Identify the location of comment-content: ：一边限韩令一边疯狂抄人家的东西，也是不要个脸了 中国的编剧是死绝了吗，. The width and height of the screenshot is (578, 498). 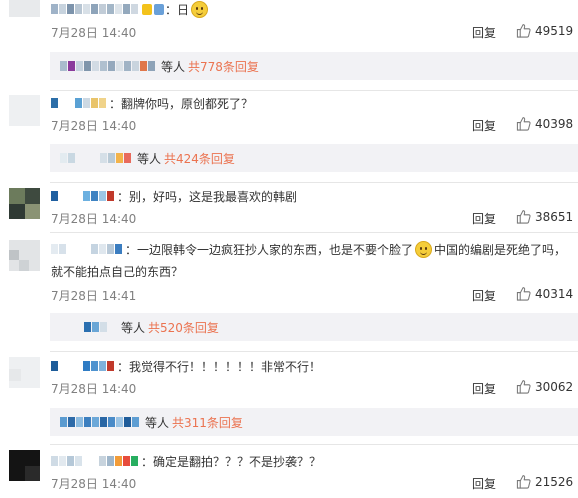
(308, 249).